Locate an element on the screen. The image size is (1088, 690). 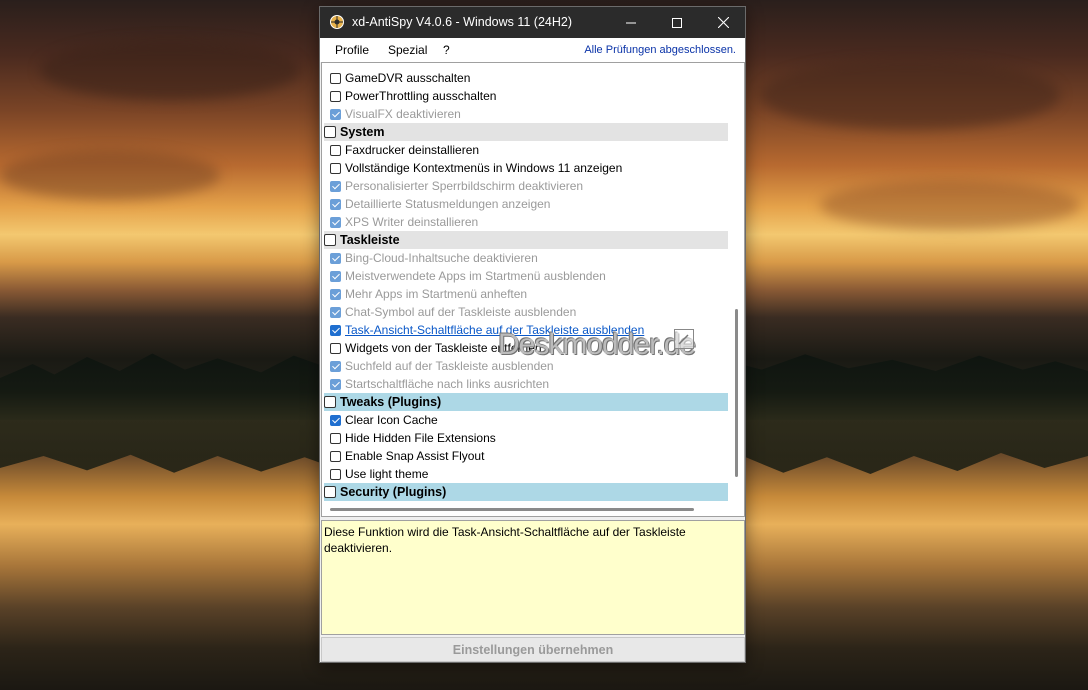
vertical-scrollbar is located at coordinates (736, 393).